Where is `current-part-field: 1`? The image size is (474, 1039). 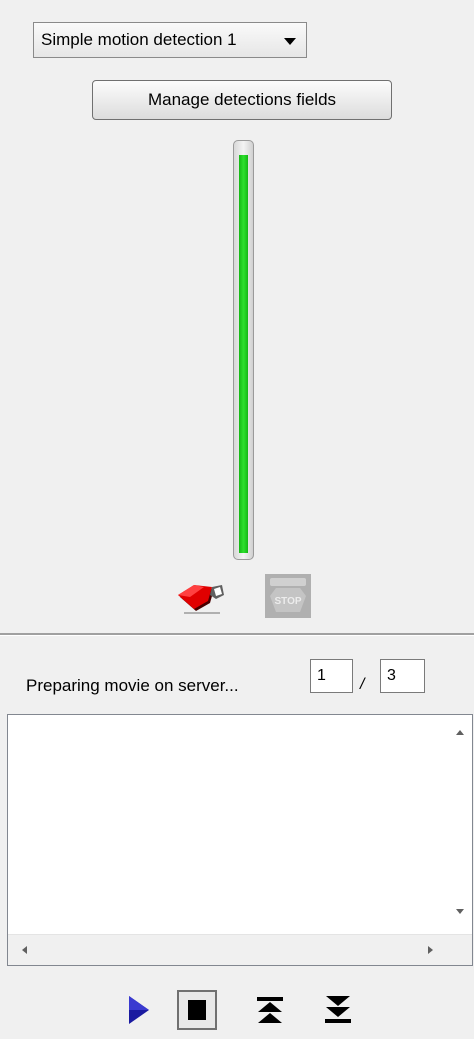 current-part-field: 1 is located at coordinates (331, 676).